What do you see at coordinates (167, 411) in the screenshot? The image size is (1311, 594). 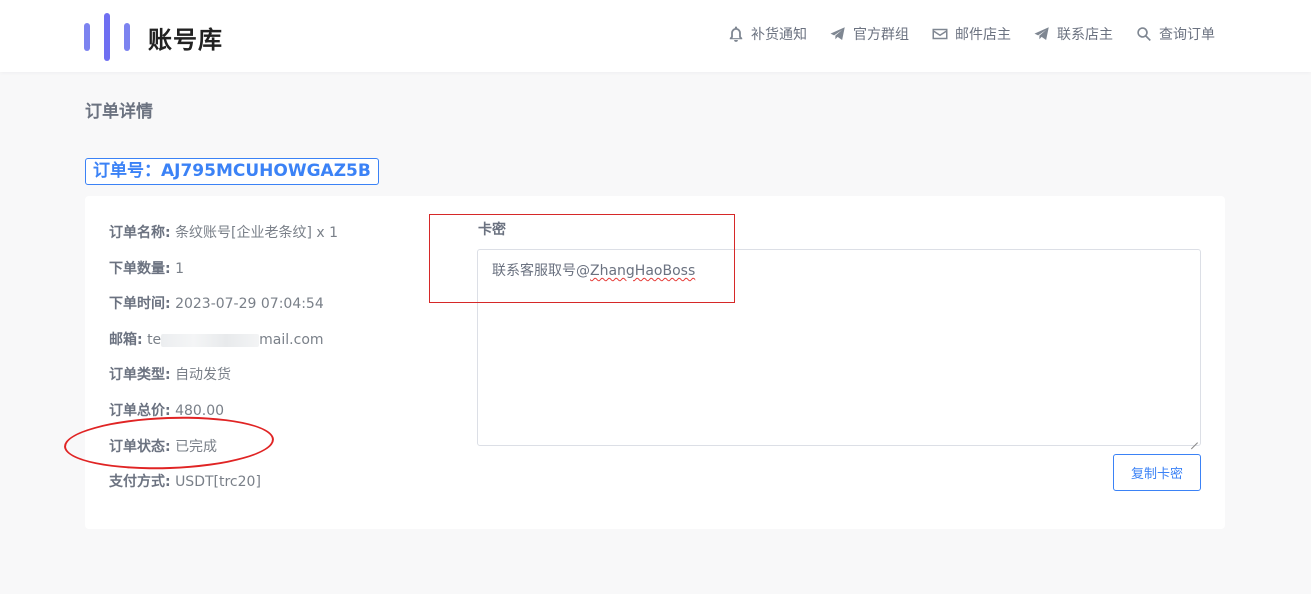 I see `order-total-row: 订单总价: 480.00` at bounding box center [167, 411].